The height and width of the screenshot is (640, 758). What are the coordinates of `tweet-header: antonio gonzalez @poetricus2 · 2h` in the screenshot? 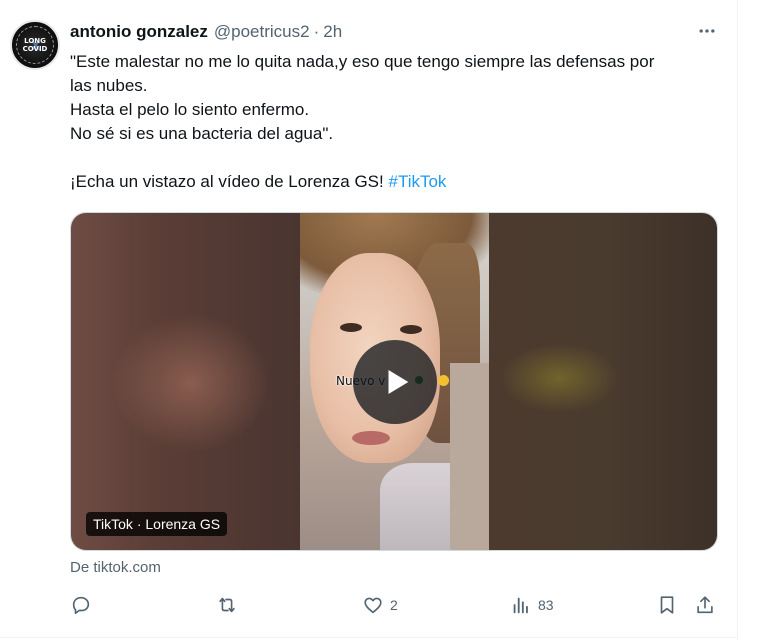 It's located at (206, 33).